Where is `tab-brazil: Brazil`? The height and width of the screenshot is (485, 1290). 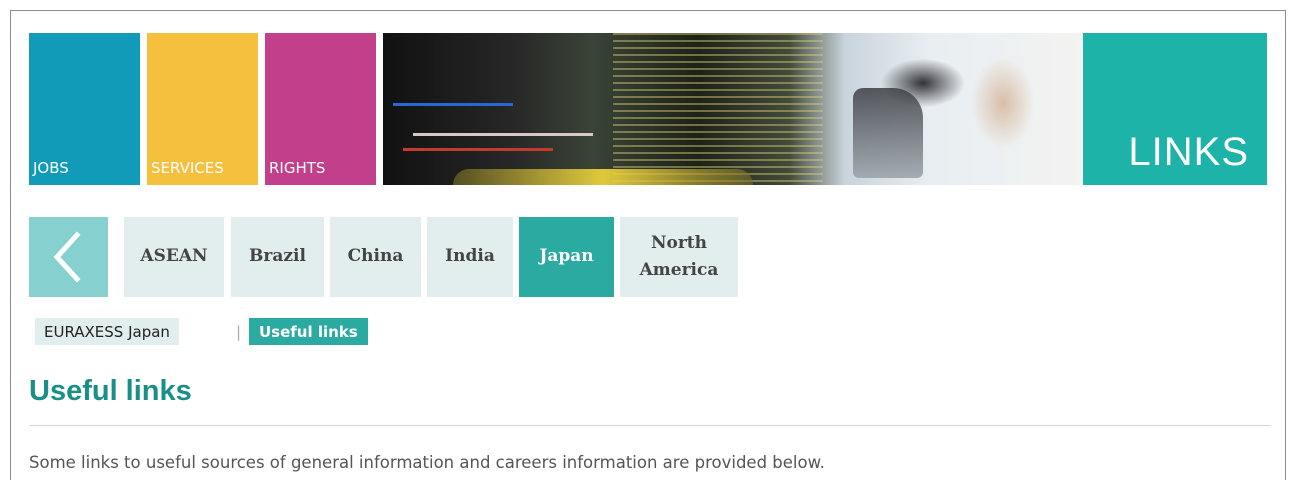 tab-brazil: Brazil is located at coordinates (277, 257).